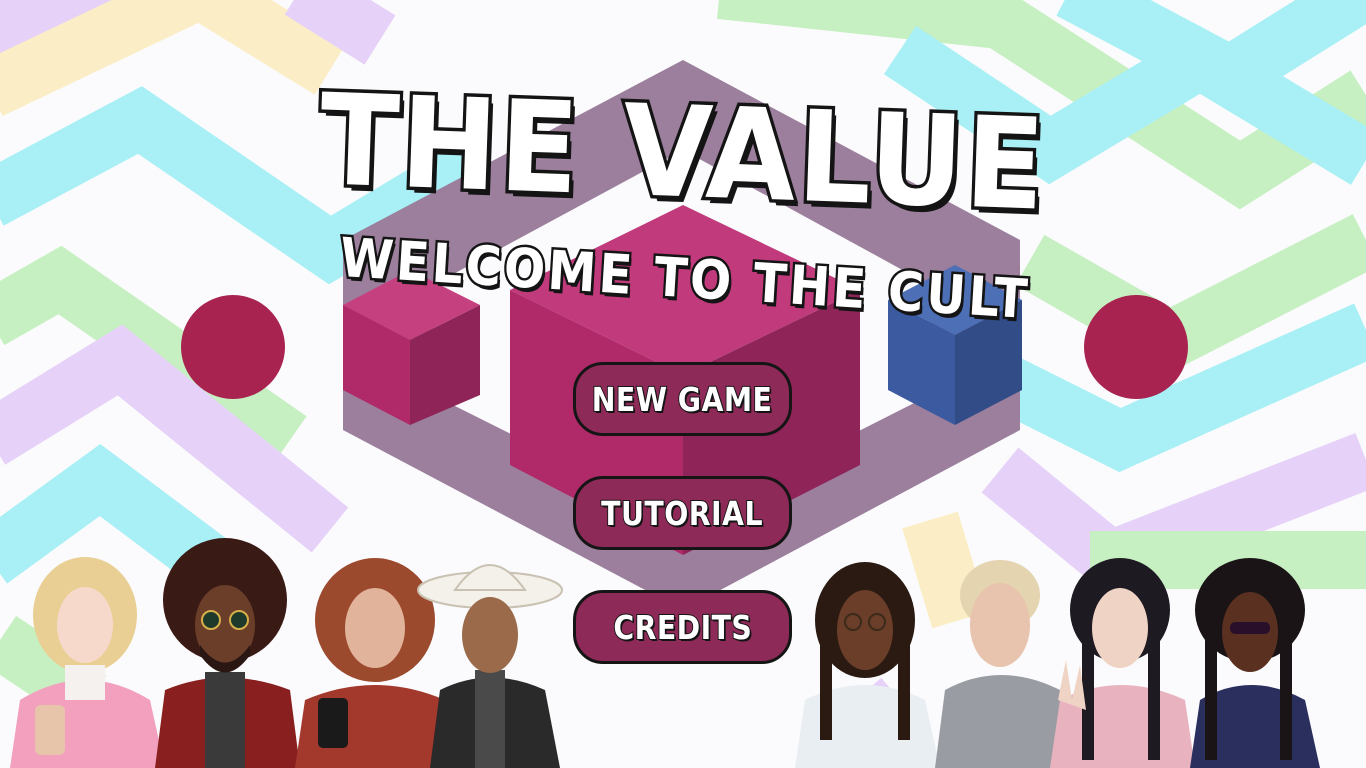 The height and width of the screenshot is (768, 1366). I want to click on character-cowboy, so click(490, 666).